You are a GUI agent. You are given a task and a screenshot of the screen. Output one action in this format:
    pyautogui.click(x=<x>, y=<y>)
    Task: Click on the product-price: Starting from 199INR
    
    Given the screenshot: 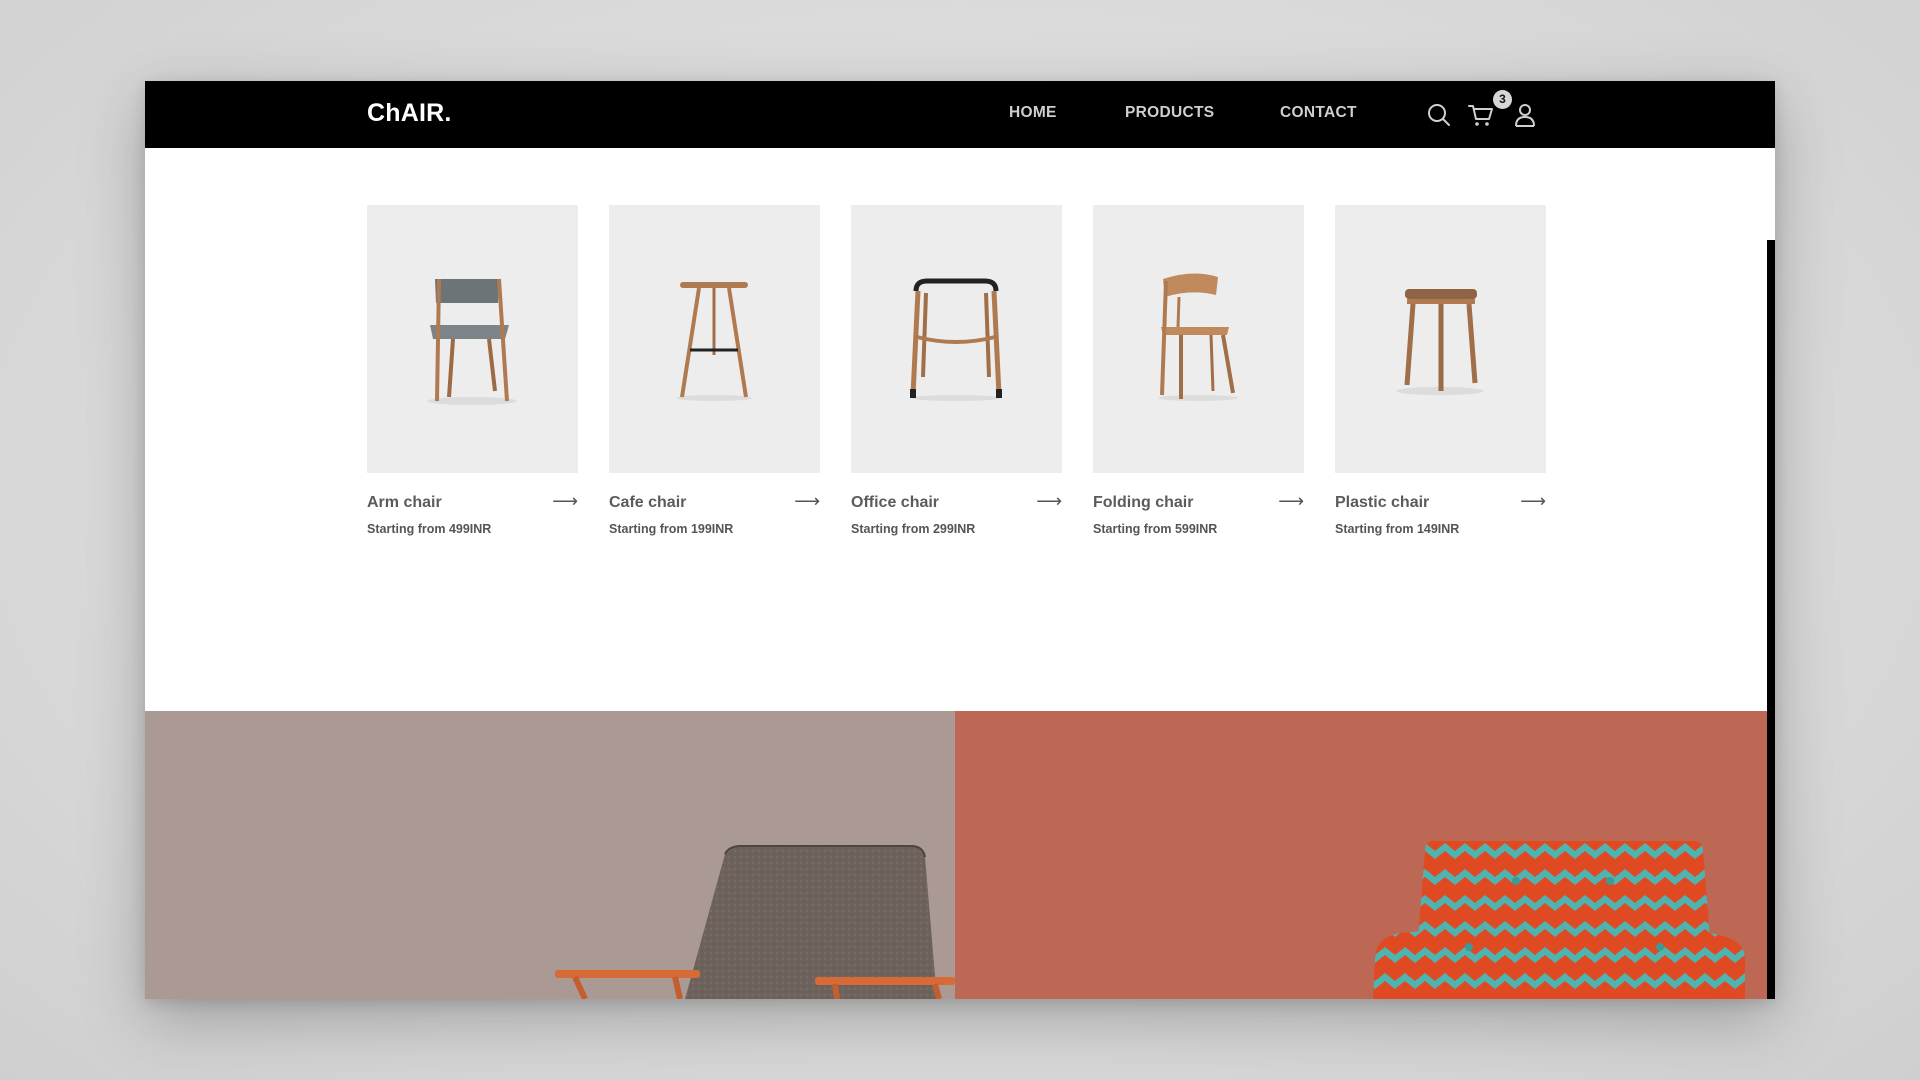 What is the action you would take?
    pyautogui.click(x=671, y=529)
    